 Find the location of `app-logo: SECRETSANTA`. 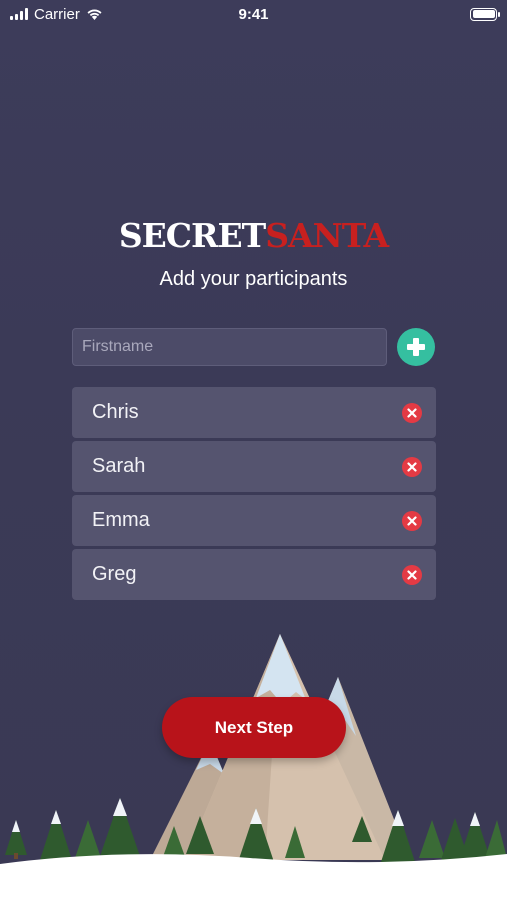

app-logo: SECRETSANTA is located at coordinates (253, 235).